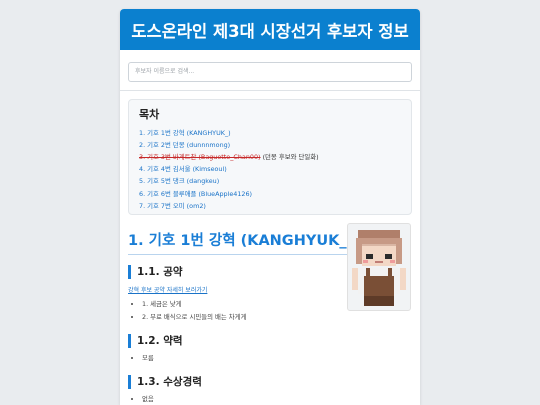 The width and height of the screenshot is (540, 405). I want to click on toc-link-7: 7. 기호 7번 오미 (om2), so click(172, 206).